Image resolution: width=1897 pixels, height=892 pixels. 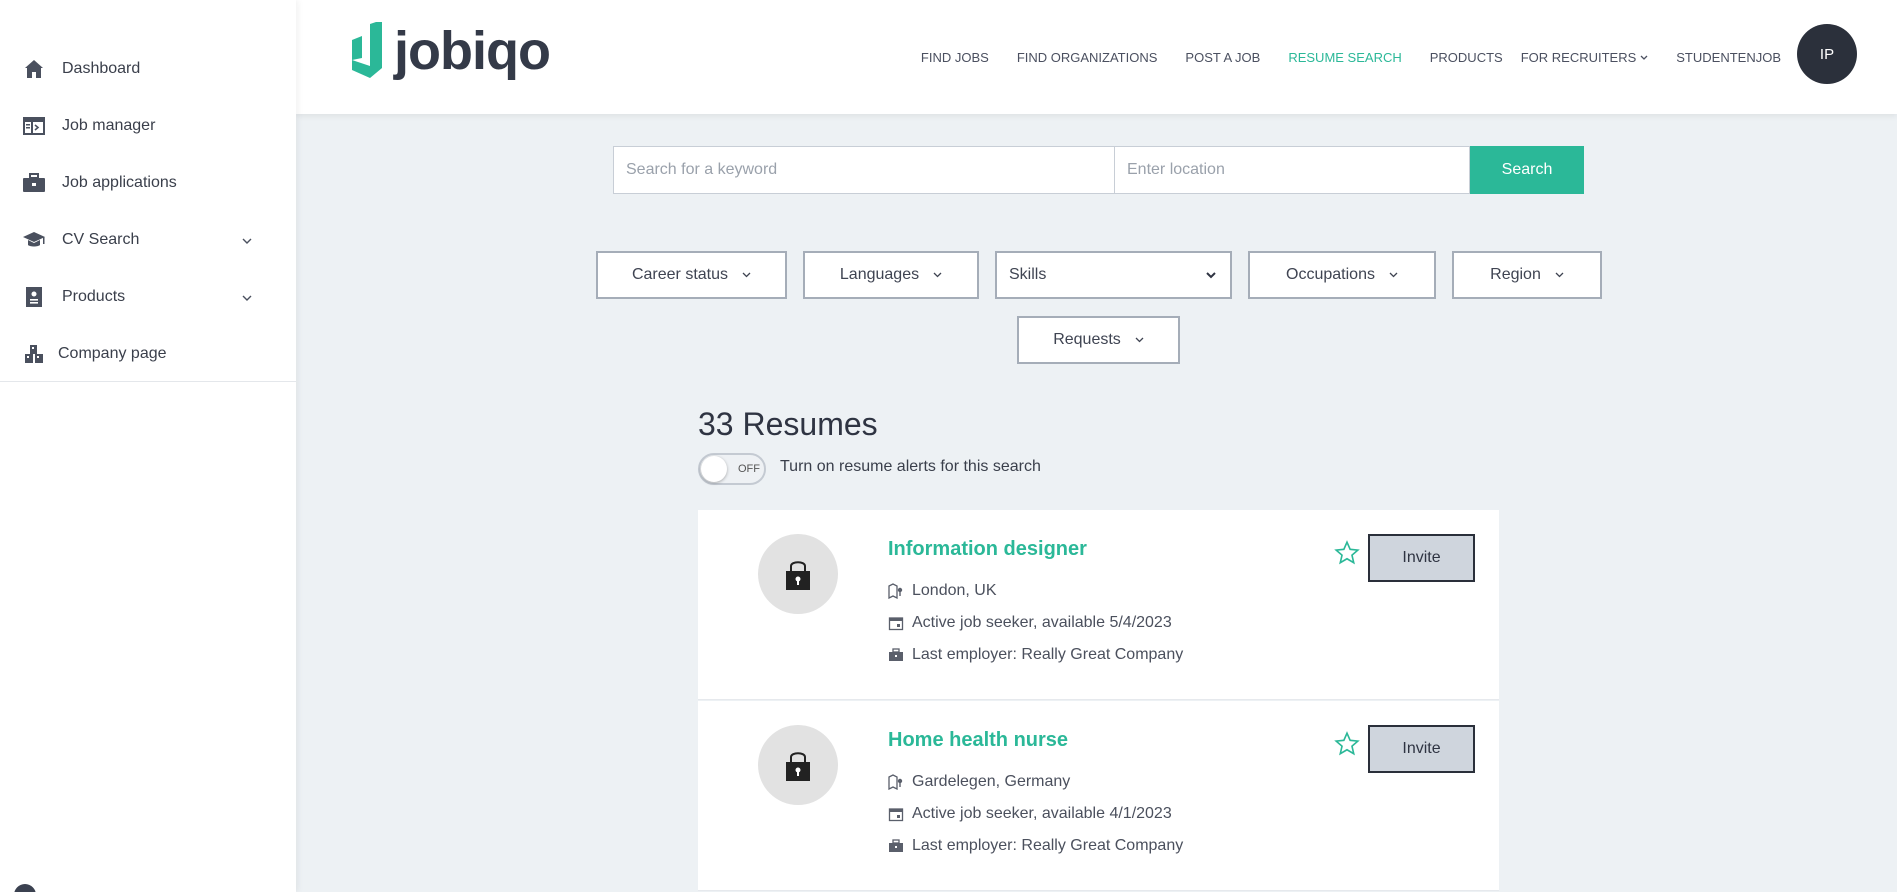 What do you see at coordinates (864, 170) in the screenshot?
I see `keyword-search-input` at bounding box center [864, 170].